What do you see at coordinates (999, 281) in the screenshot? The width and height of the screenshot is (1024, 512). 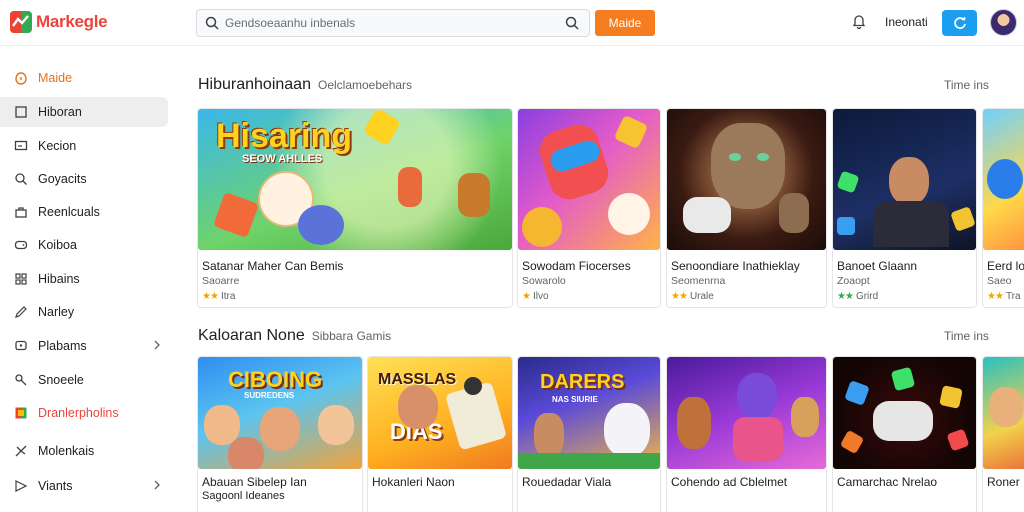 I see `card-subtitle: Saeo` at bounding box center [999, 281].